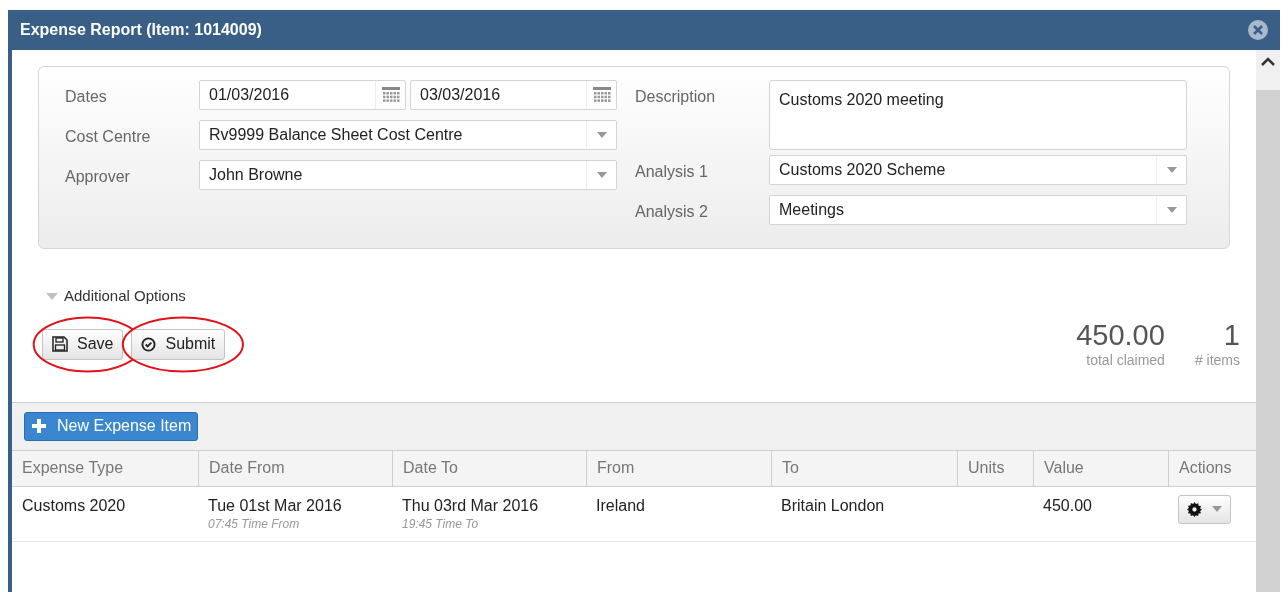 The image size is (1288, 592). I want to click on time-note: 07:45 Time From, so click(254, 523).